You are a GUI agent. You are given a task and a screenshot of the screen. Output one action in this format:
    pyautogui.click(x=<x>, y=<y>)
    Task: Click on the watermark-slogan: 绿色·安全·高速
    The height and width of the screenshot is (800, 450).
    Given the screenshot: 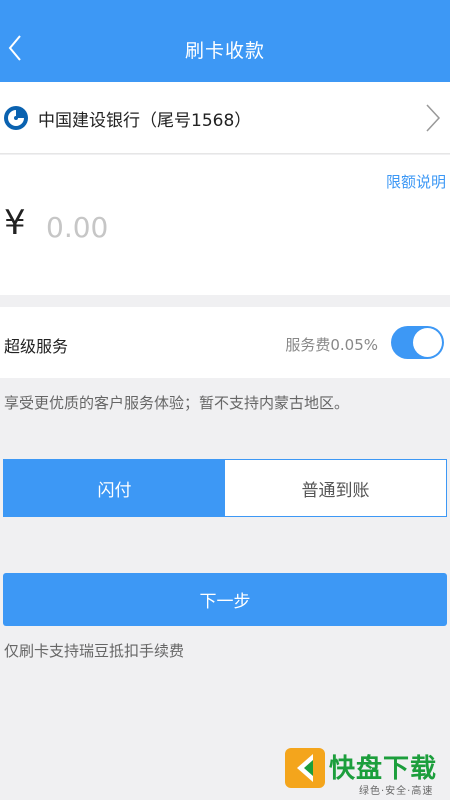 What is the action you would take?
    pyautogui.click(x=396, y=791)
    